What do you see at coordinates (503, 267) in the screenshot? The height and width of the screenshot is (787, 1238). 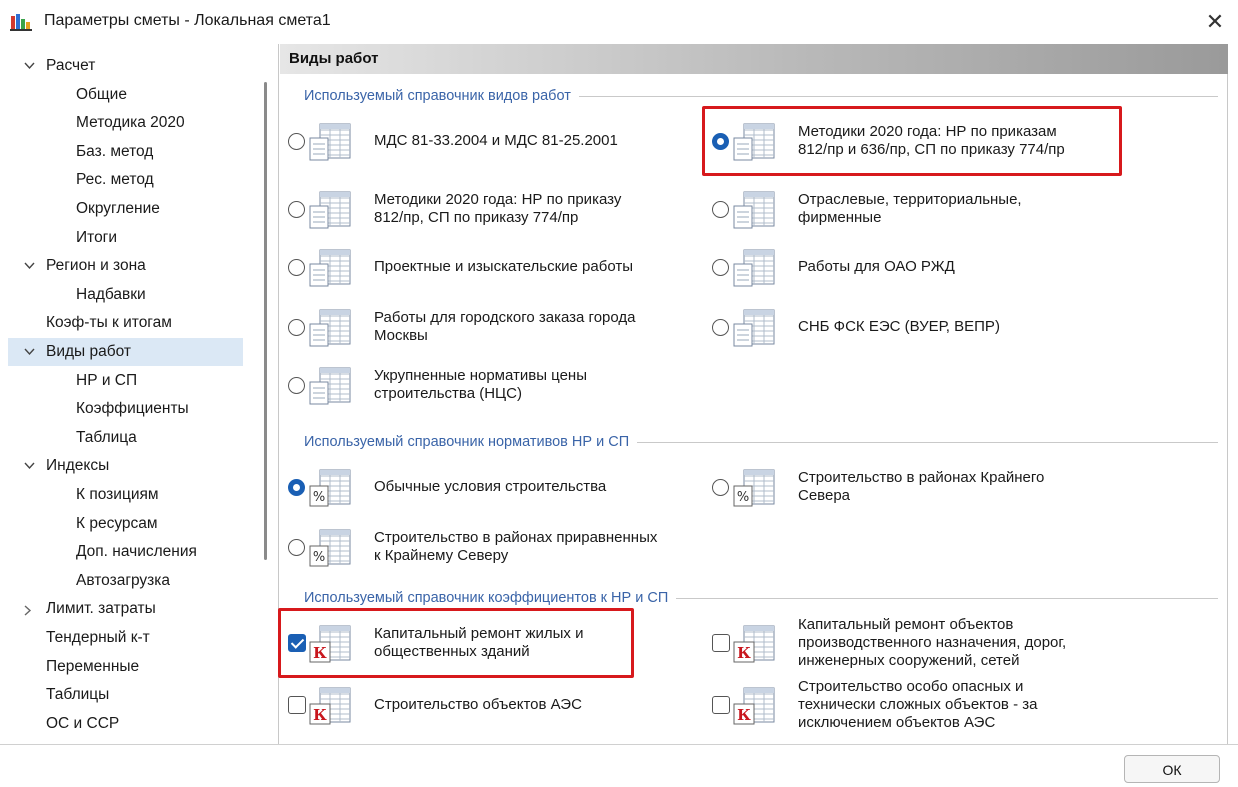 I see `option-label: Проектные и изыскательские работы` at bounding box center [503, 267].